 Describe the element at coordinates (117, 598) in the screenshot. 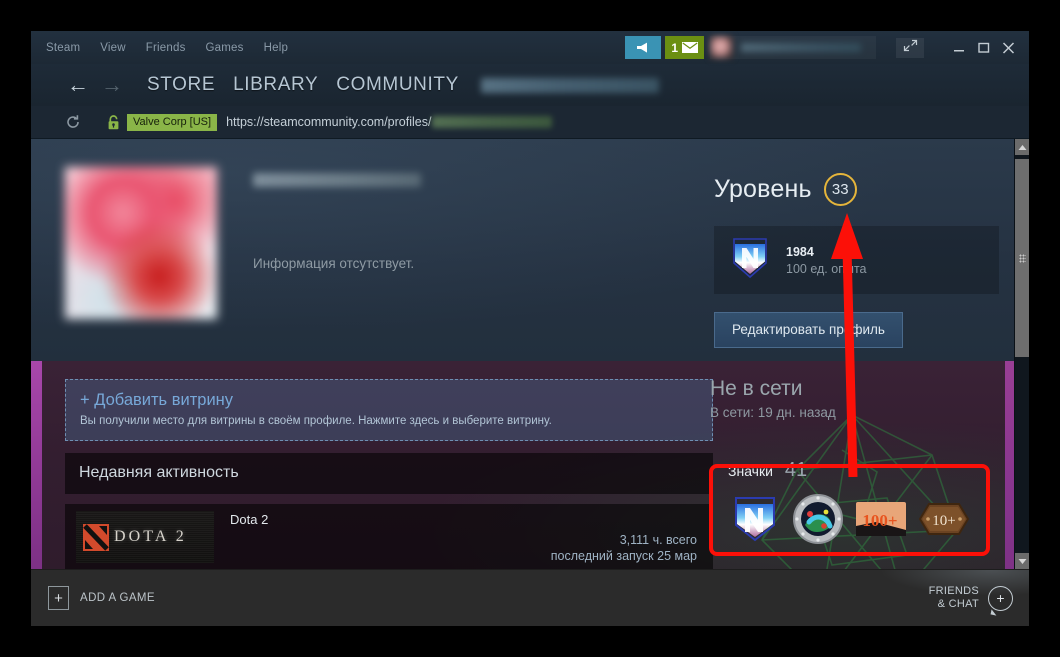

I see `add-game-label: ADD A GAME` at that location.